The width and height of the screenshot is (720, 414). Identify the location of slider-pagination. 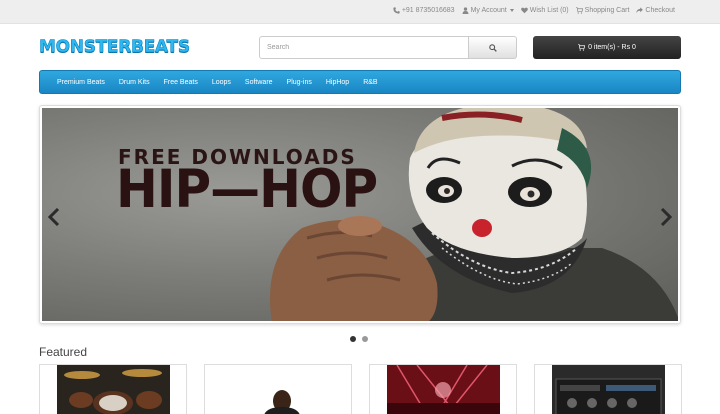
(359, 339).